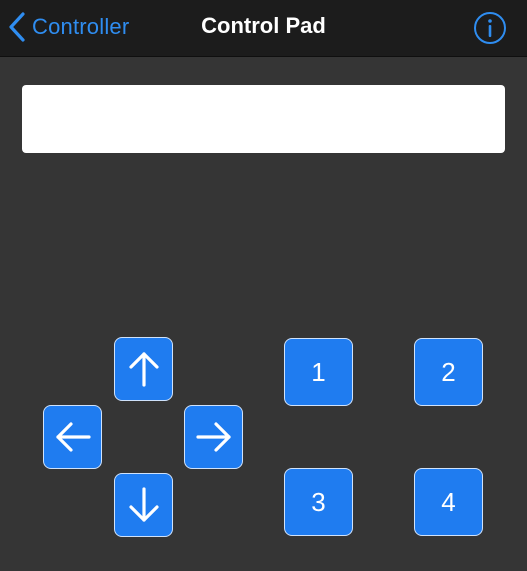 The width and height of the screenshot is (527, 571). Describe the element at coordinates (263, 119) in the screenshot. I see `display-text-field` at that location.